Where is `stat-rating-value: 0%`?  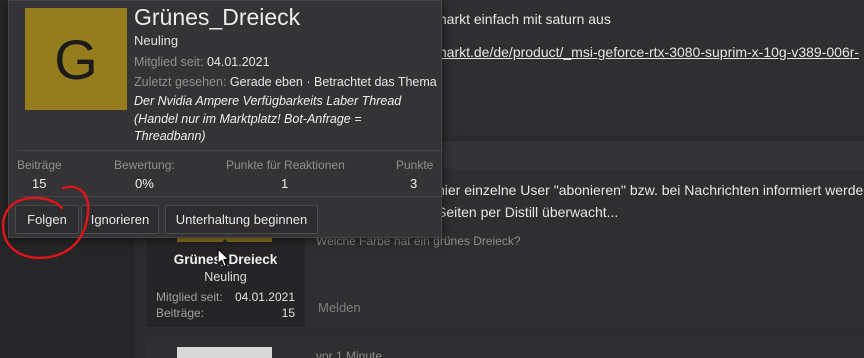 stat-rating-value: 0% is located at coordinates (144, 183).